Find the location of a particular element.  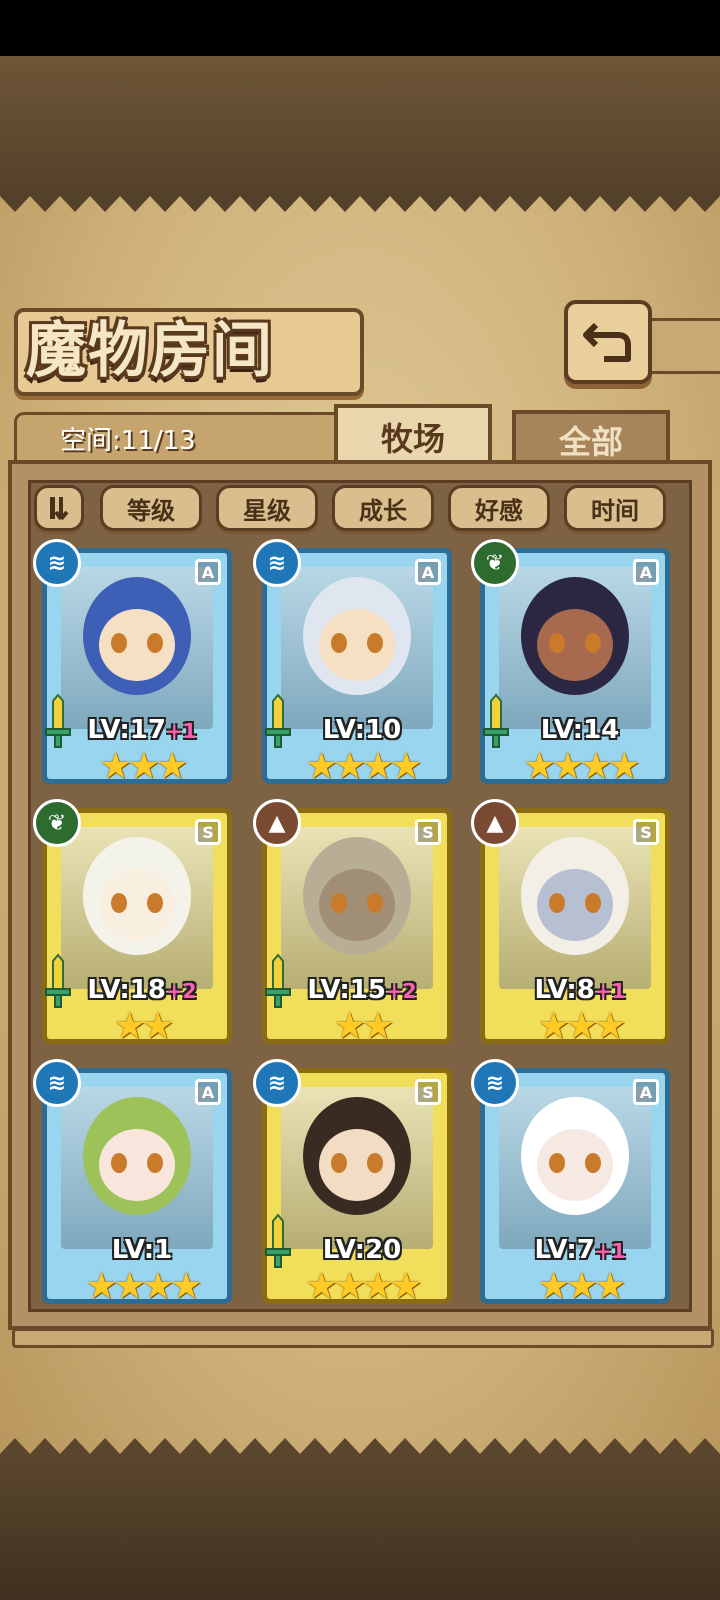

monster-card: ▲ S LV:15+2 ★★ is located at coordinates (352, 922).